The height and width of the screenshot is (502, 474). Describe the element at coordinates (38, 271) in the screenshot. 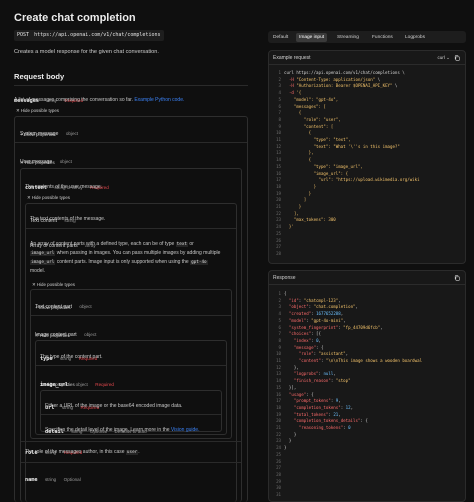

I see `array-parts-desc-4: model.` at that location.